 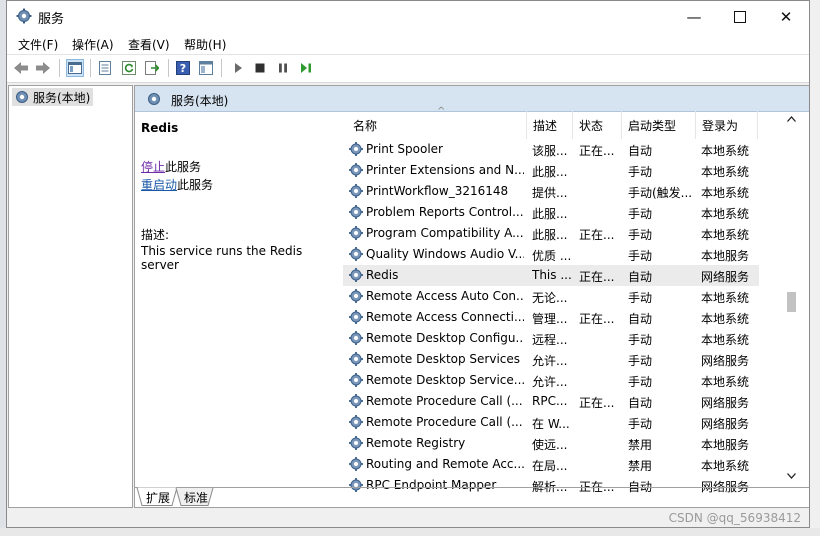 What do you see at coordinates (408, 16) in the screenshot?
I see `title-bar: 服务 — ✕` at bounding box center [408, 16].